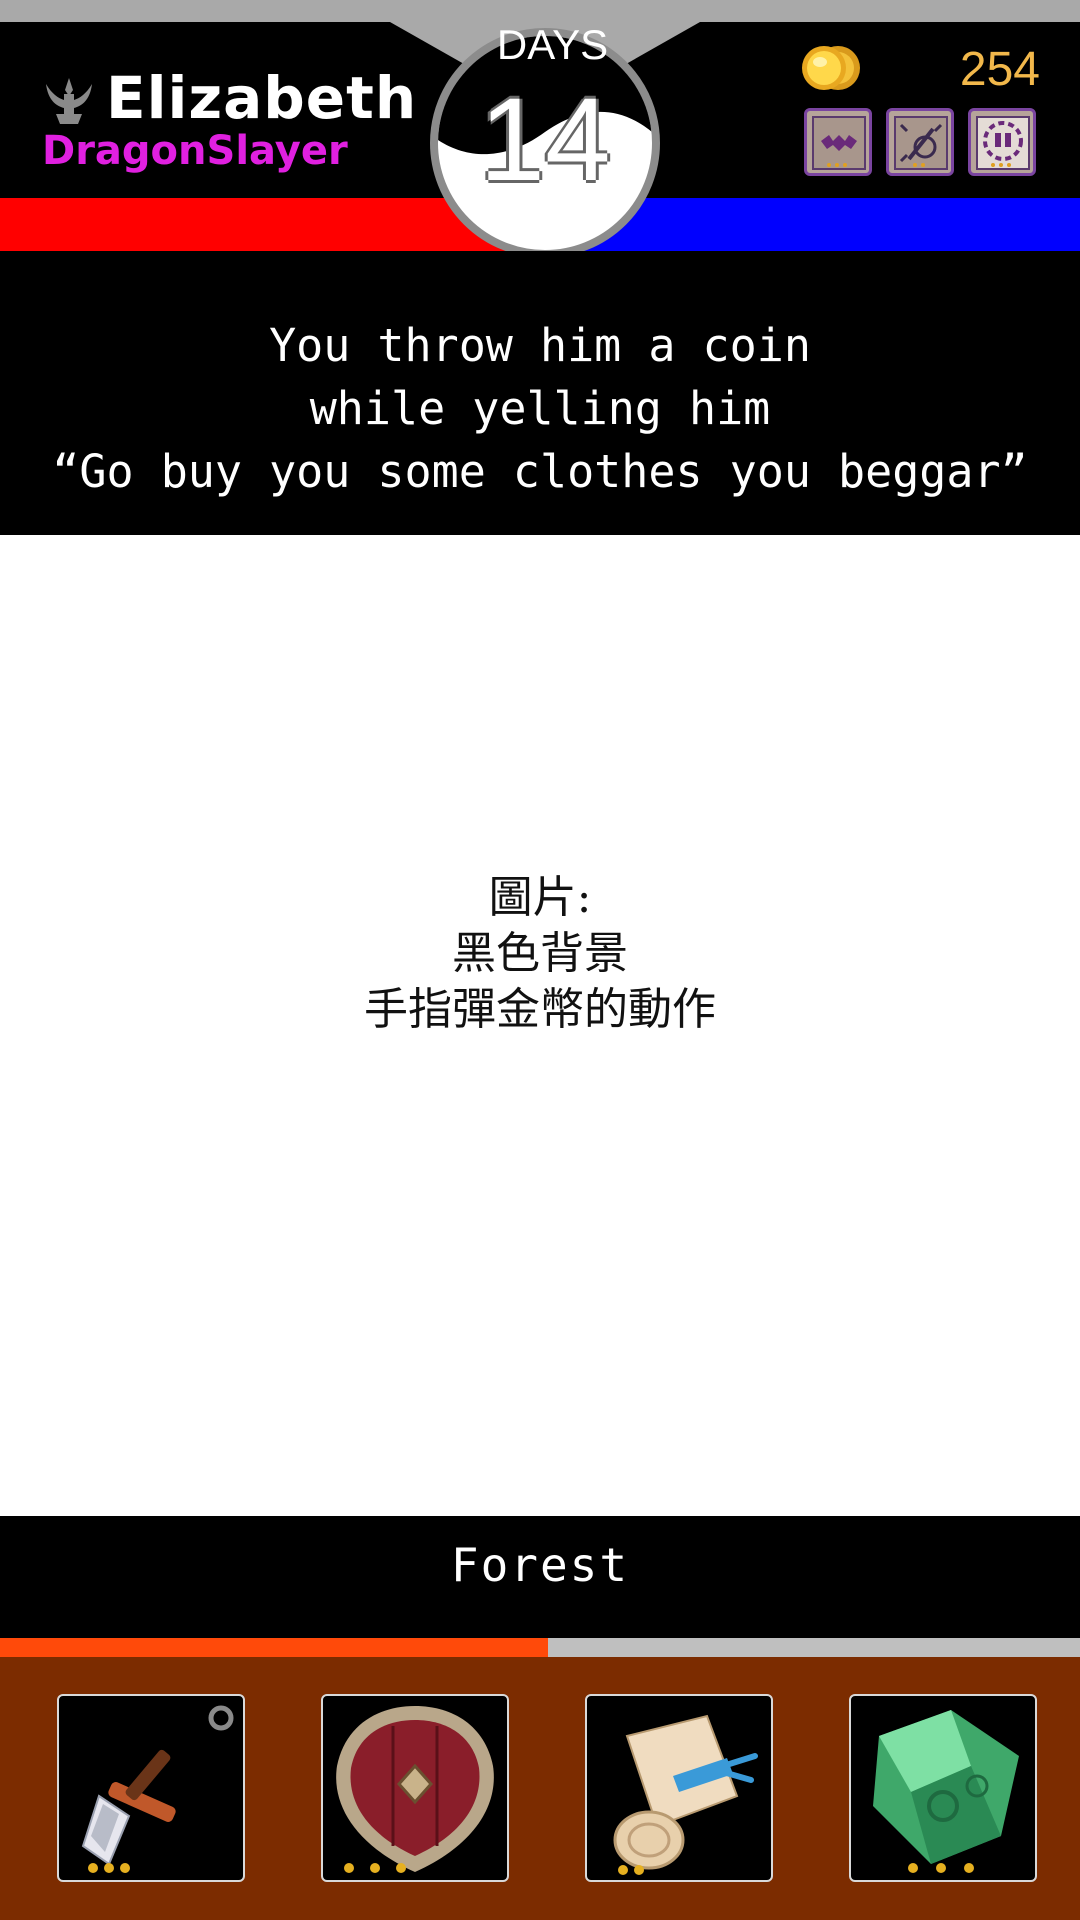 The image size is (1080, 1920). I want to click on gold-coin-icon, so click(831, 68).